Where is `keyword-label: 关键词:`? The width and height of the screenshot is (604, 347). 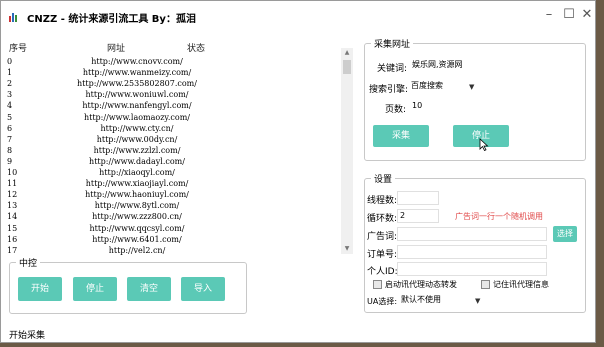 keyword-label: 关键词: is located at coordinates (392, 69).